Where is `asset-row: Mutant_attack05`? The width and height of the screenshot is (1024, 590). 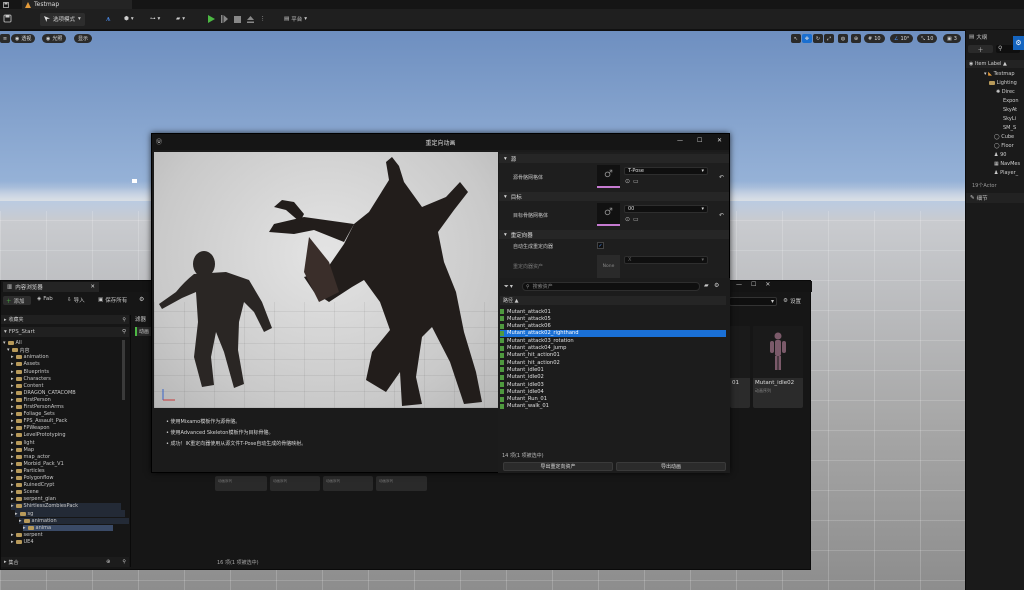 asset-row: Mutant_attack05 is located at coordinates (613, 318).